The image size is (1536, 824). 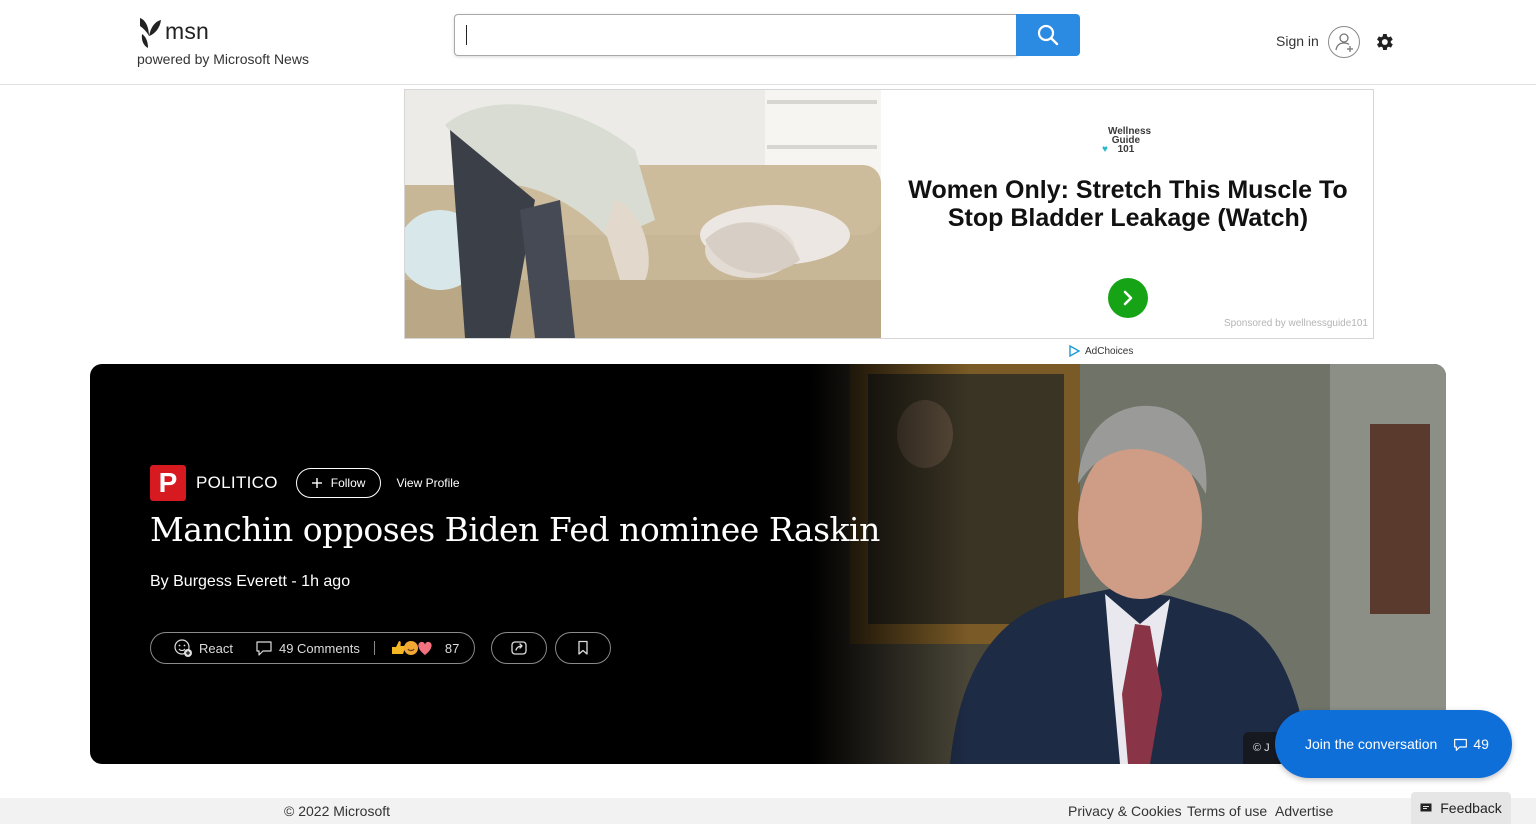 What do you see at coordinates (374, 648) in the screenshot?
I see `divider` at bounding box center [374, 648].